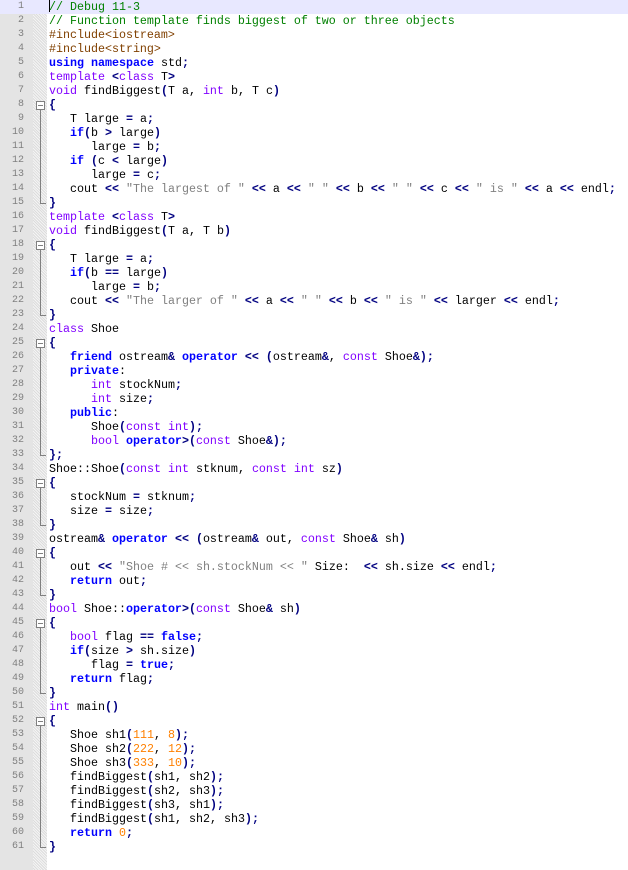 The height and width of the screenshot is (870, 628). I want to click on code-line: 45 {, so click(314, 623).